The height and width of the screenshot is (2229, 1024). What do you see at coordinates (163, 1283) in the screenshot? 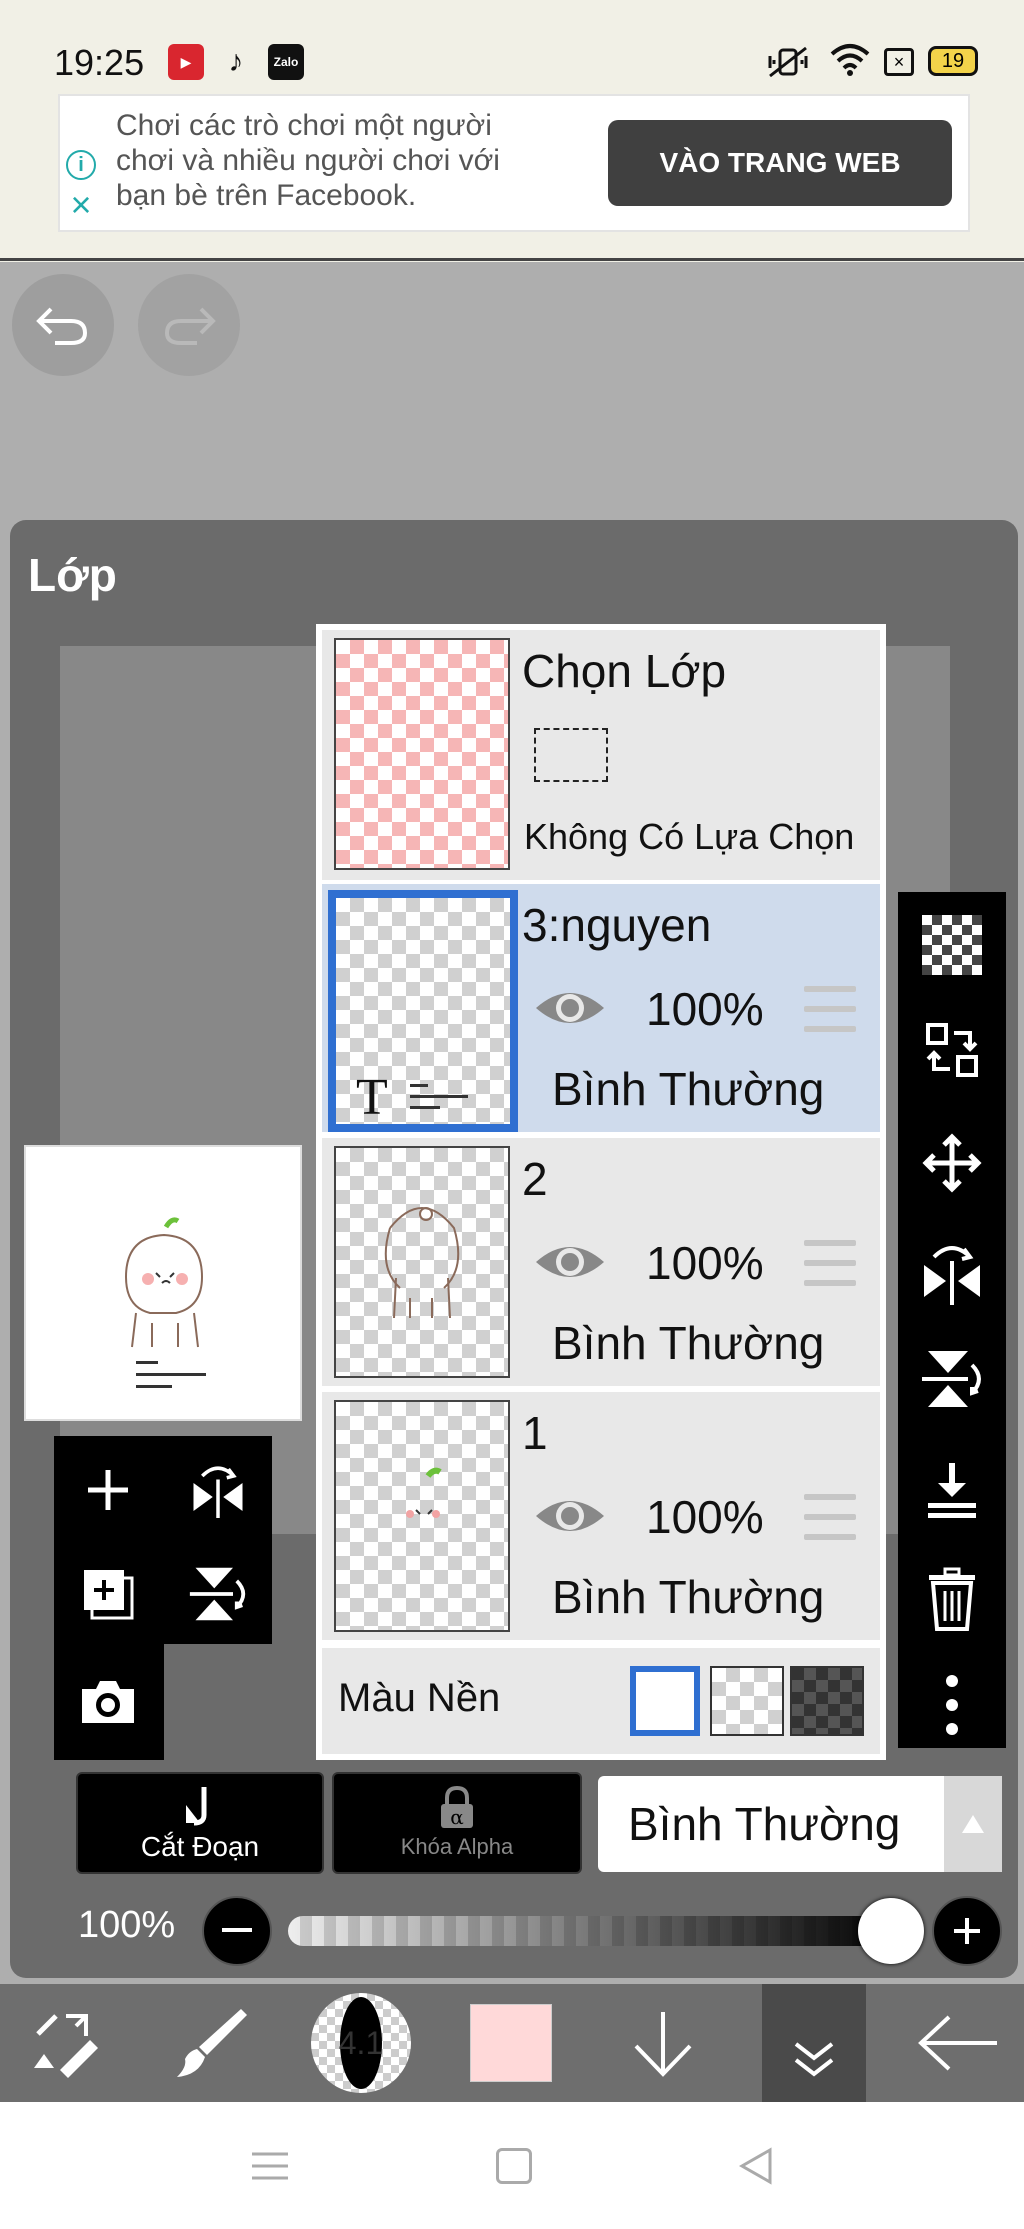
I see `canvas-preview` at bounding box center [163, 1283].